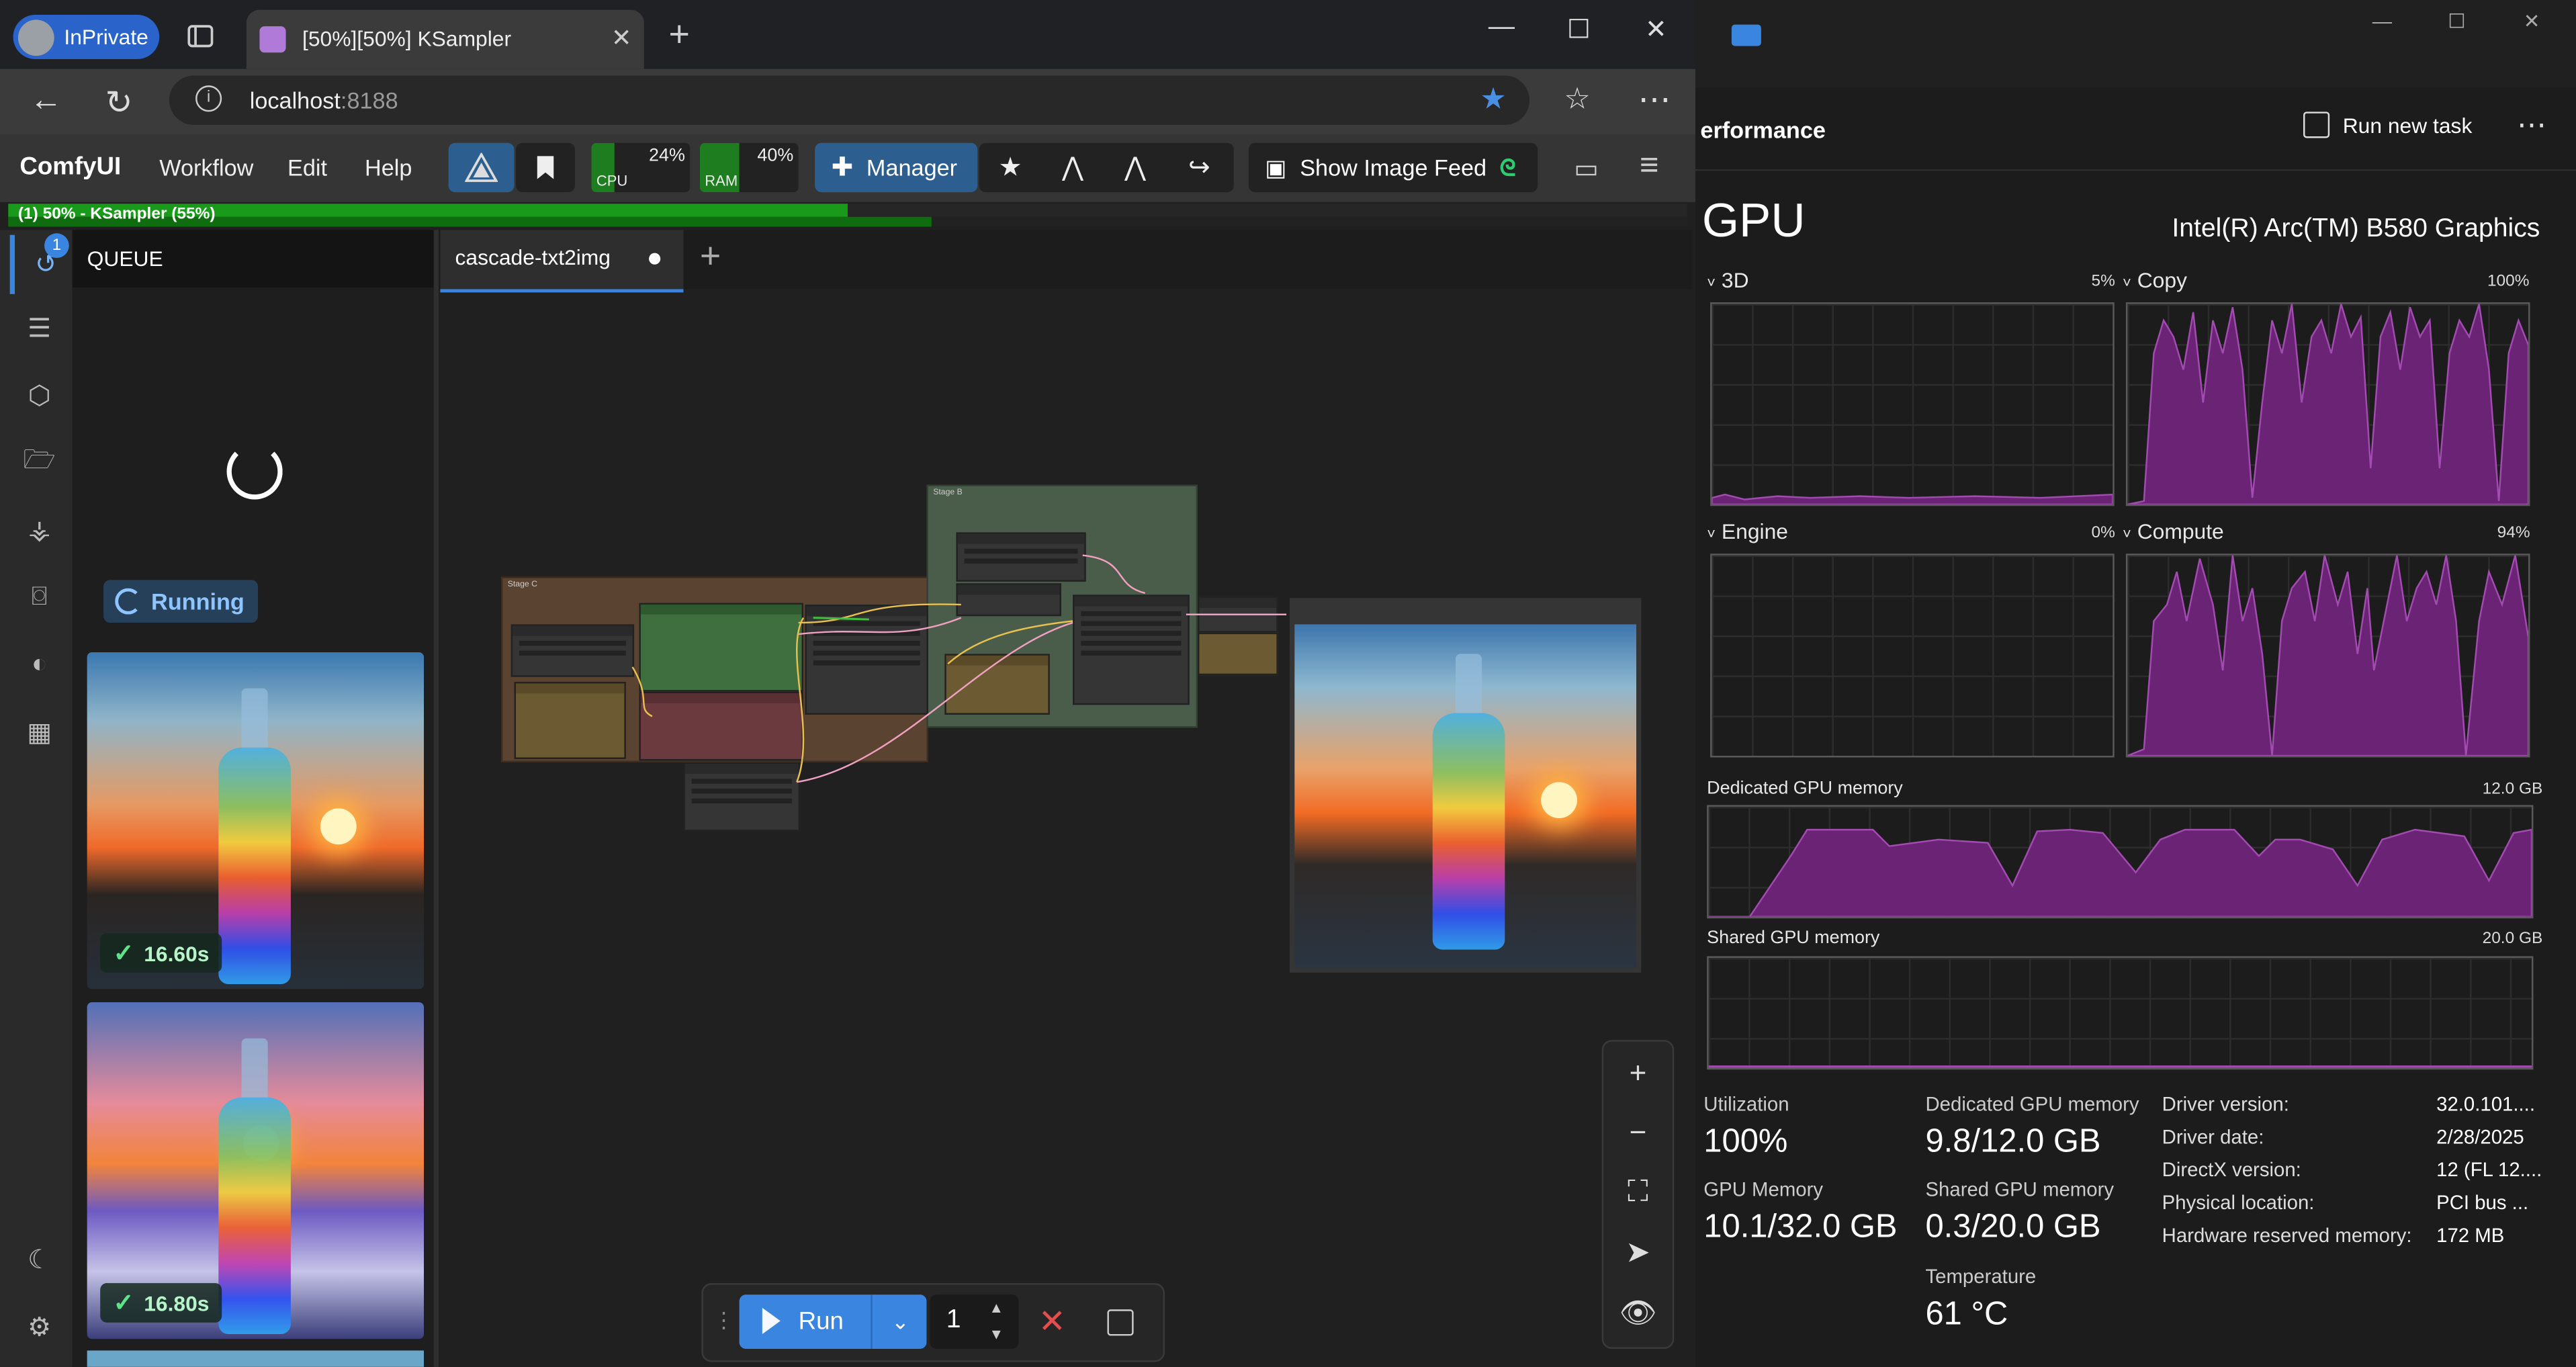 The height and width of the screenshot is (1367, 2576). I want to click on graph-3d-label: ˅ 3D, so click(1728, 280).